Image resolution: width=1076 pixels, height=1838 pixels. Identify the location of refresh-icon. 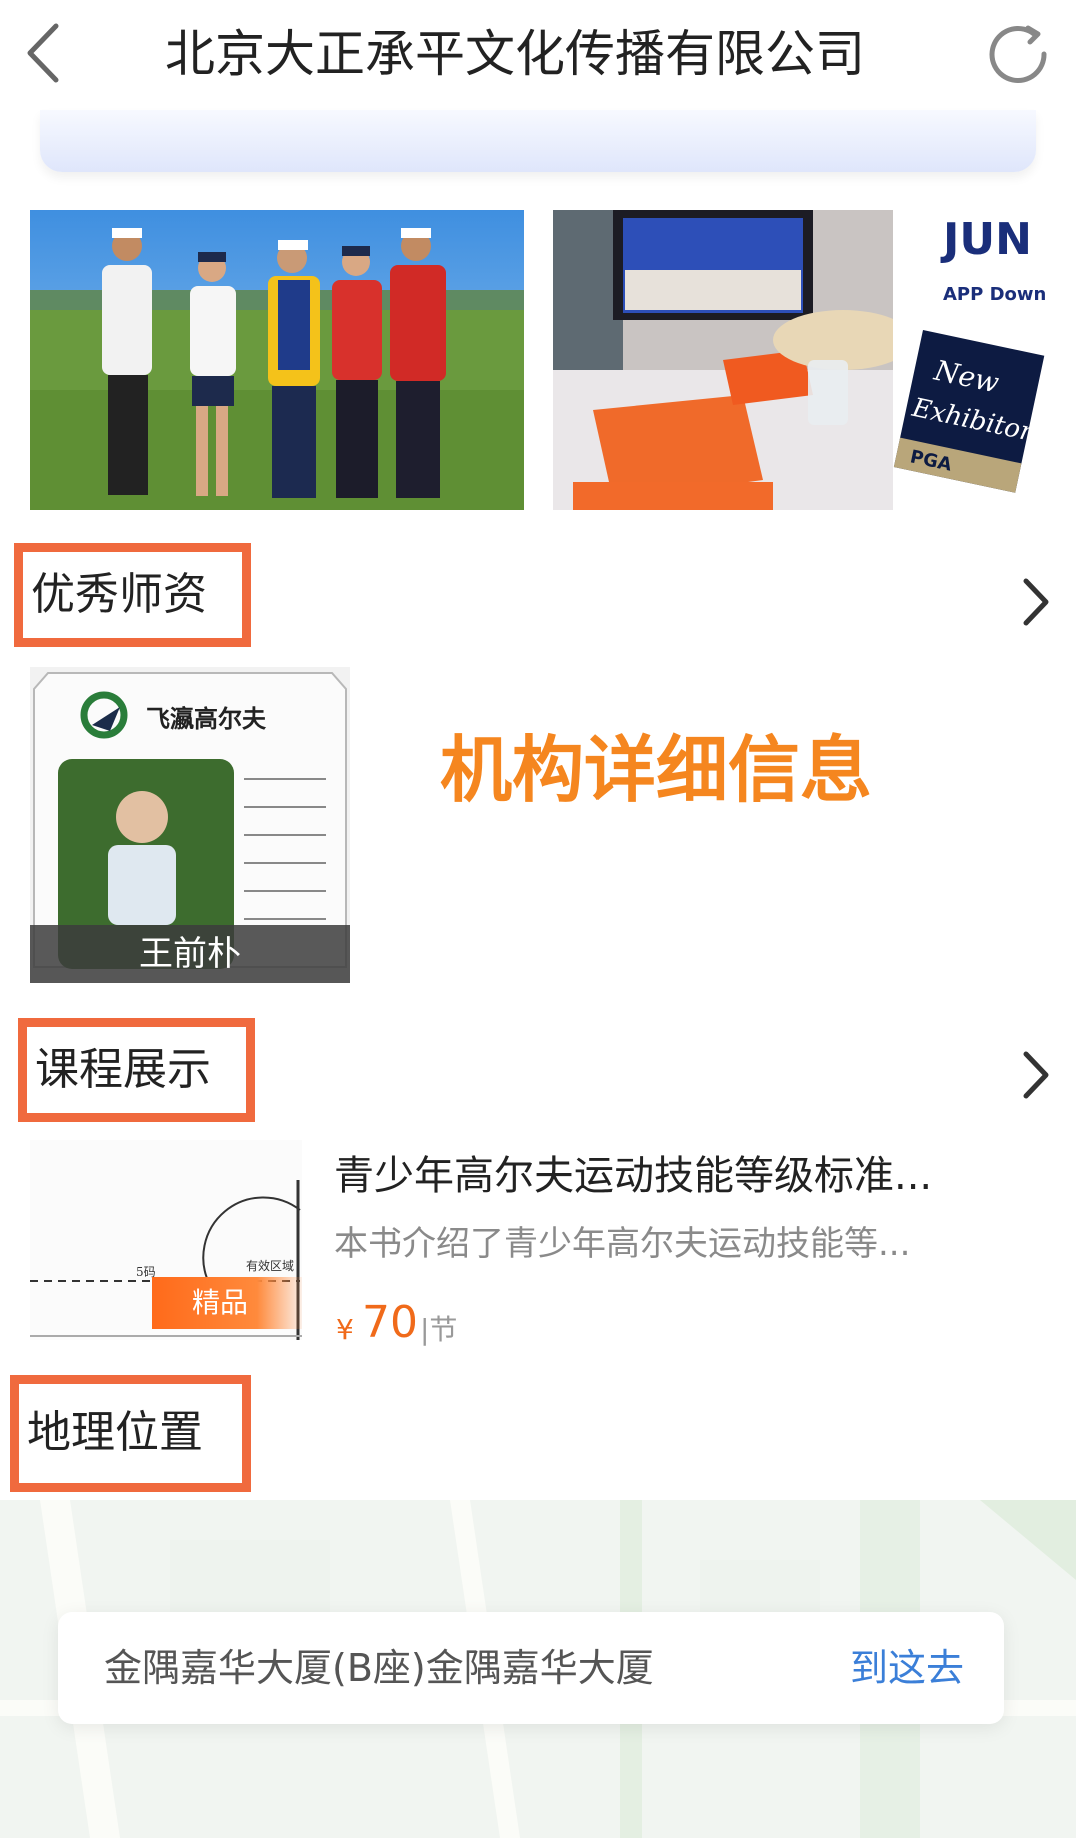
(1019, 53).